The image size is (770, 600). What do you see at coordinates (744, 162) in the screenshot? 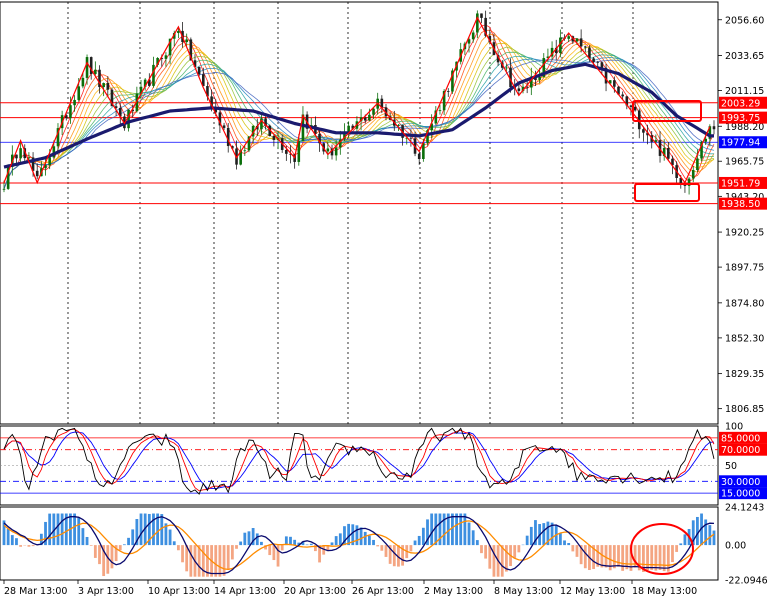
I see `price-tick-label: 1965.75` at bounding box center [744, 162].